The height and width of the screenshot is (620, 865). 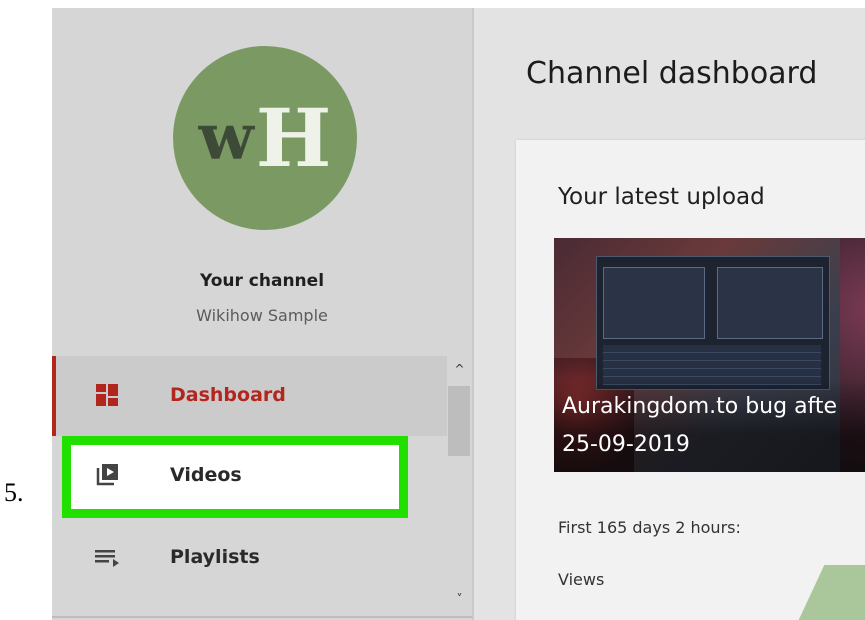 I want to click on avatar-letter-h: H, so click(x=293, y=138).